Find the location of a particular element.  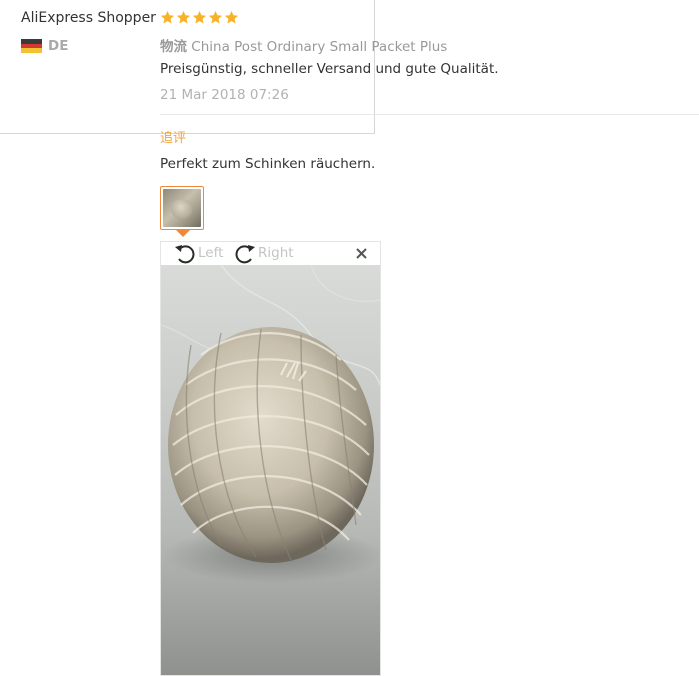

followup-text: Perfekt zum Schinken räuchern. is located at coordinates (268, 164).